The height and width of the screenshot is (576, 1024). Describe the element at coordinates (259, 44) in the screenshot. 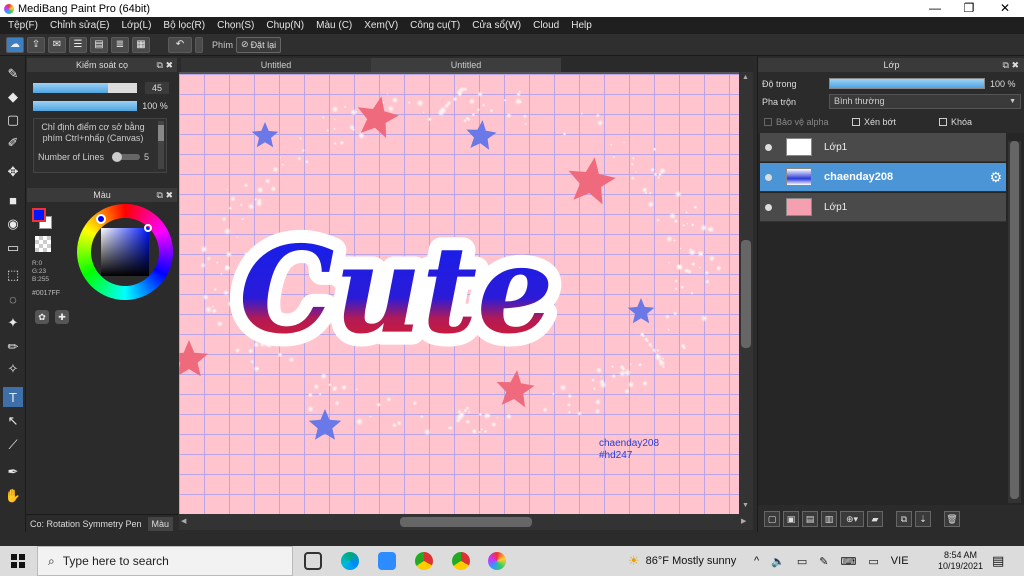

I see `reset-button: ⊘ Đặt lại` at that location.